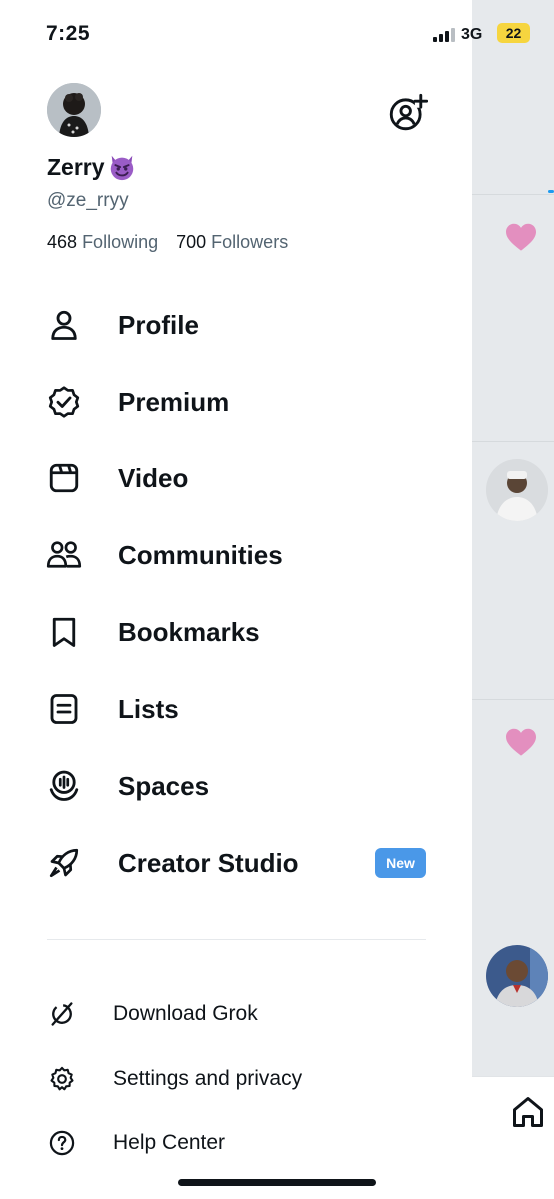 This screenshot has width=554, height=1199. What do you see at coordinates (400, 863) in the screenshot?
I see `new-badge: New` at bounding box center [400, 863].